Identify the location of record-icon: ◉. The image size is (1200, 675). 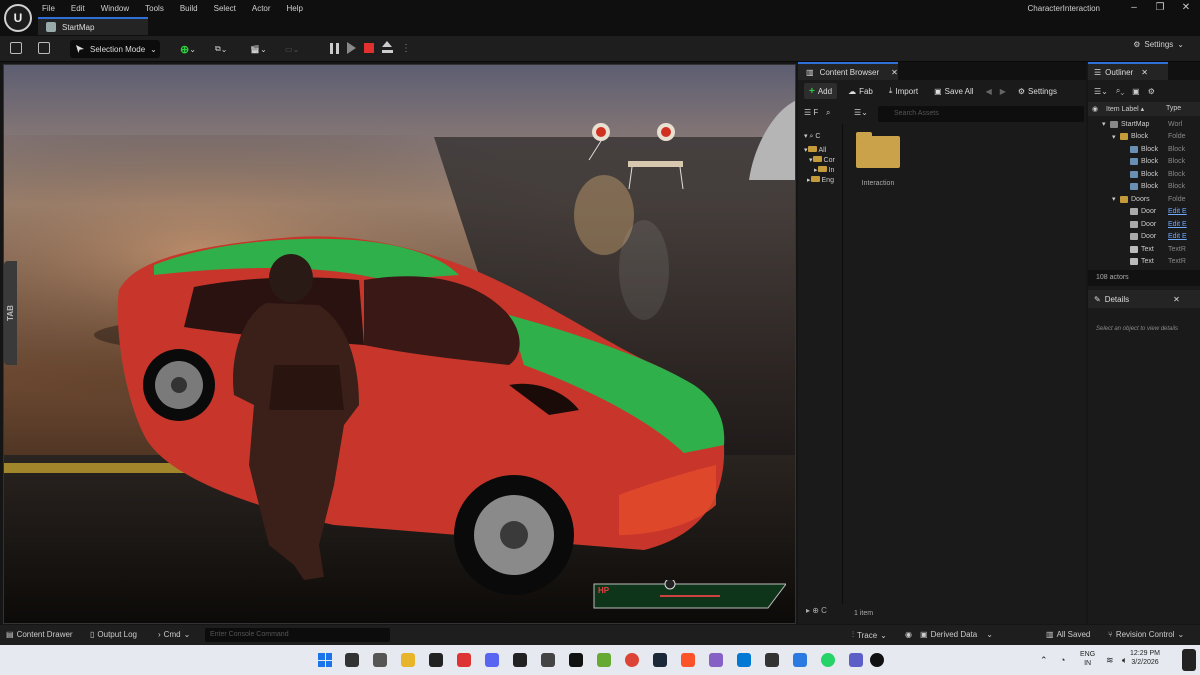
(908, 634).